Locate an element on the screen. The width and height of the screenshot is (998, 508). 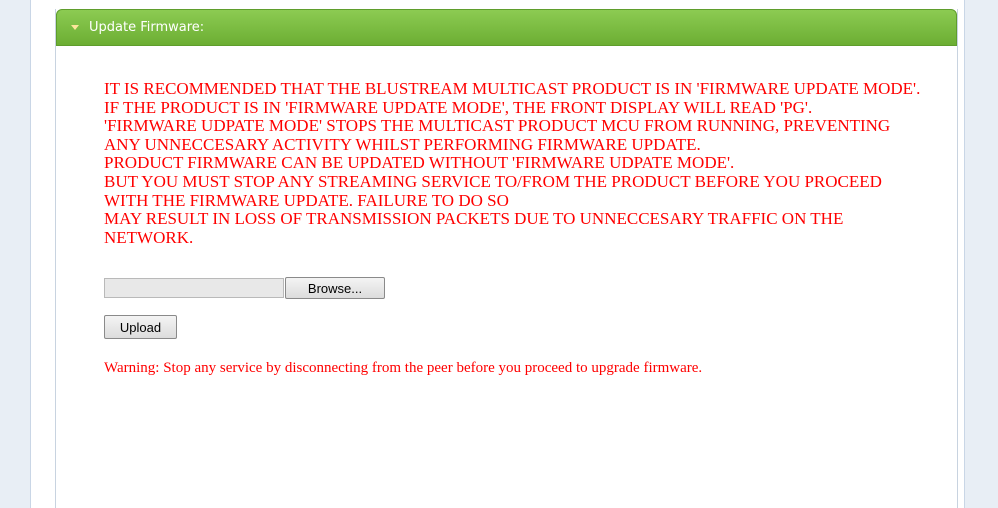
collapse-triangle-icon is located at coordinates (75, 27).